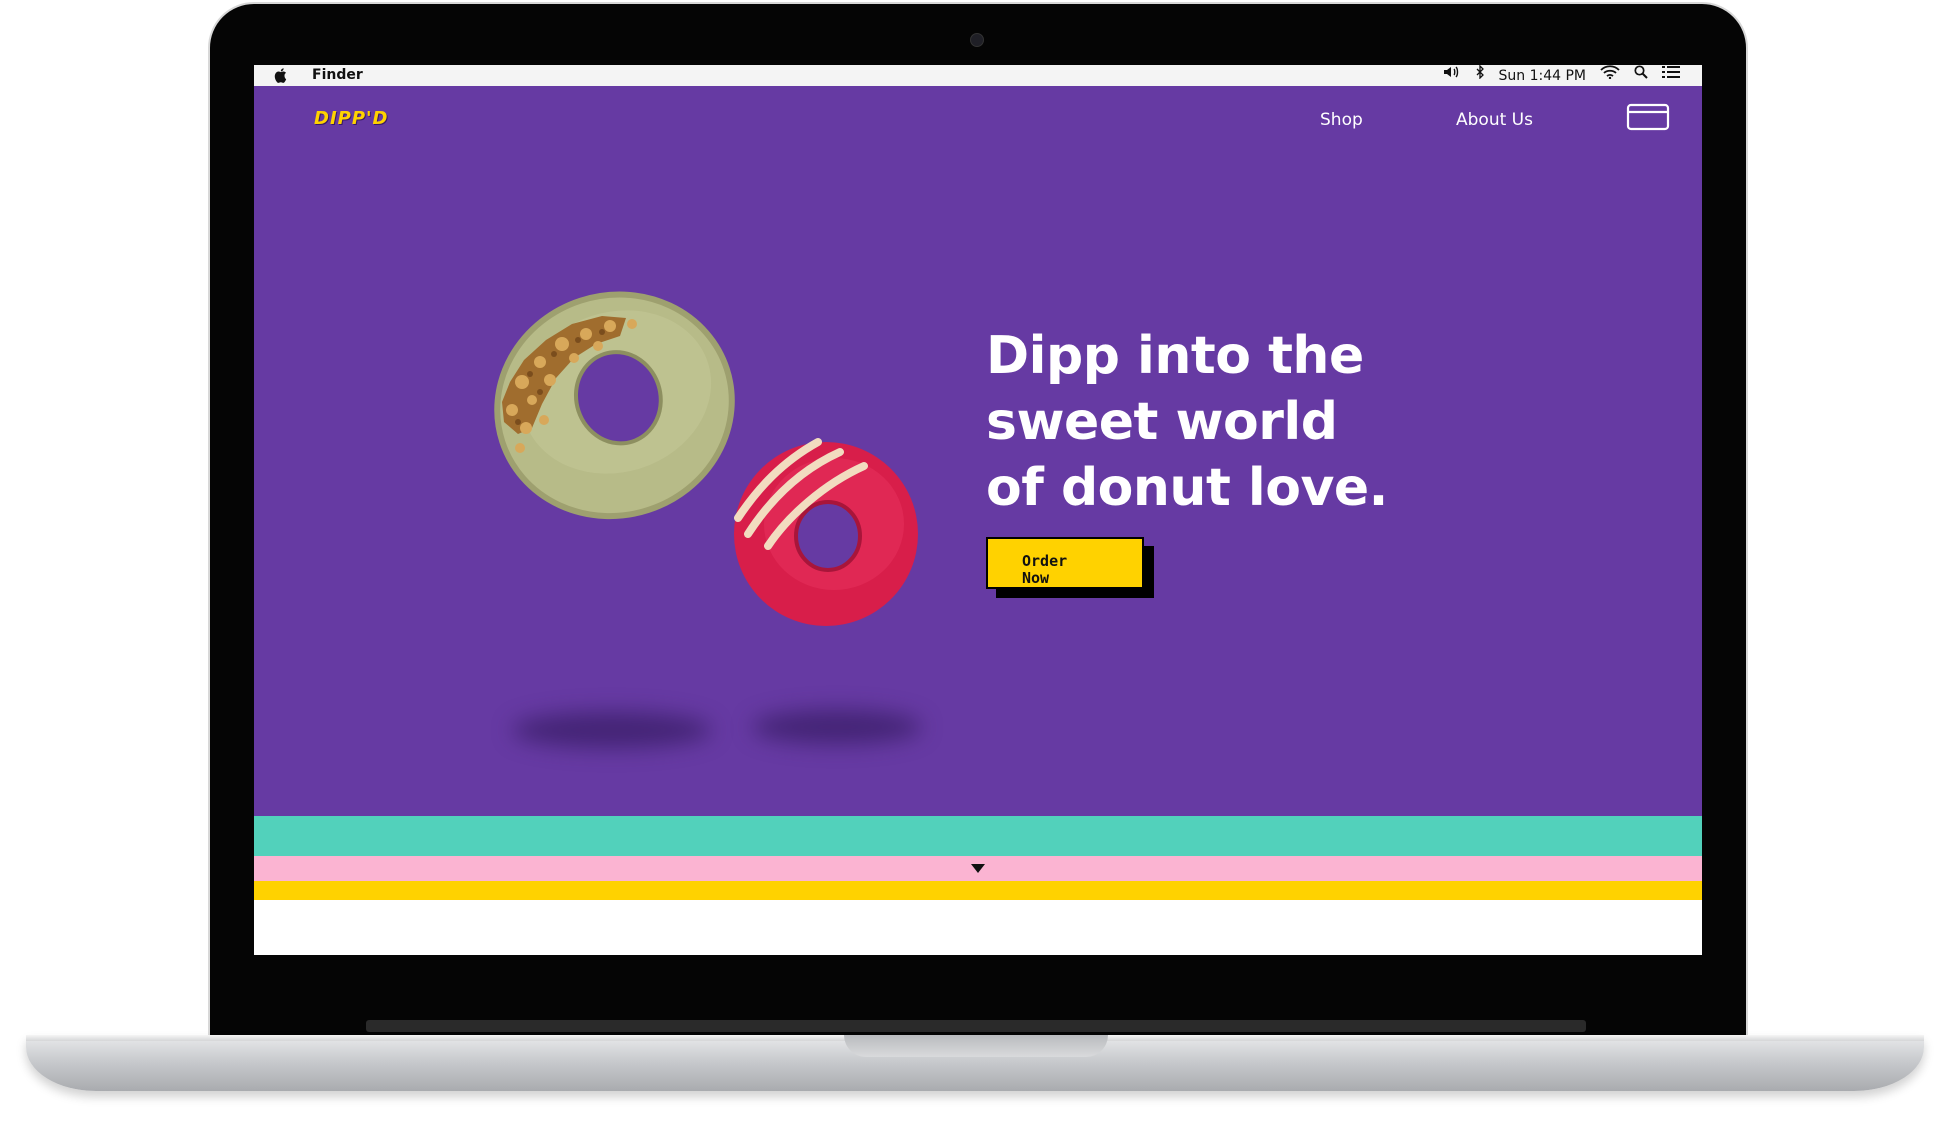  I want to click on site-logo: DIPP'D, so click(351, 118).